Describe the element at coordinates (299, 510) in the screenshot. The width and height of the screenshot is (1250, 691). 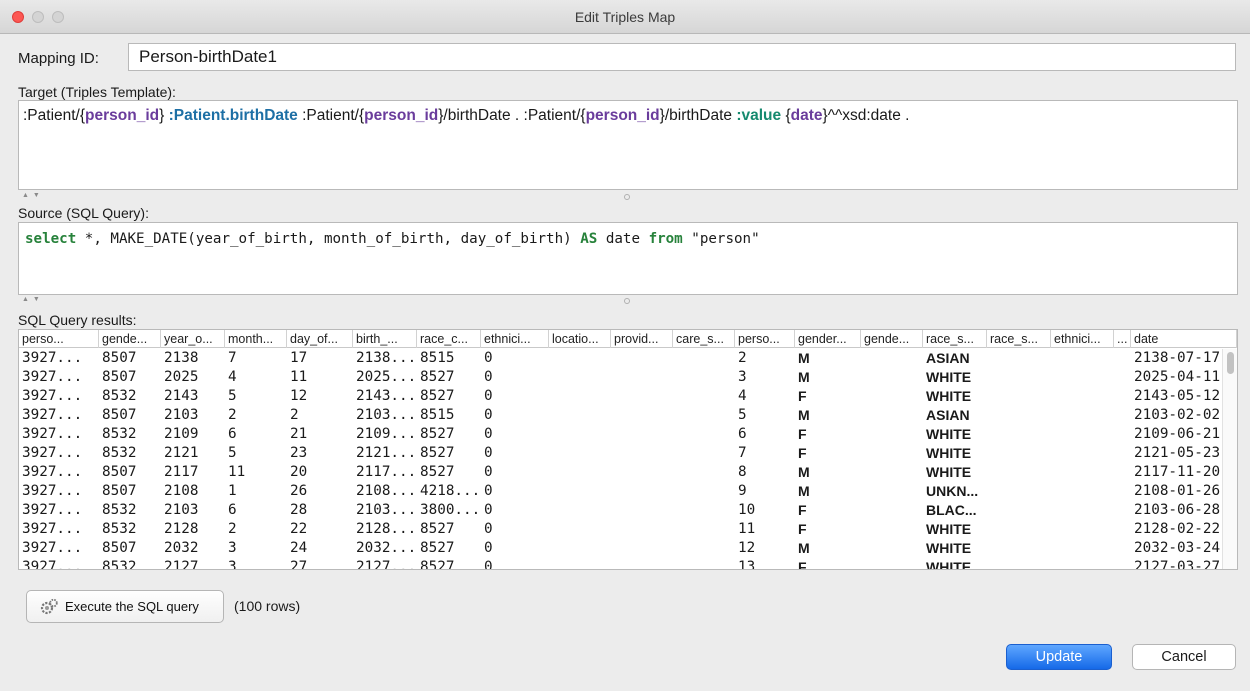
I see `table-cell: 28` at that location.